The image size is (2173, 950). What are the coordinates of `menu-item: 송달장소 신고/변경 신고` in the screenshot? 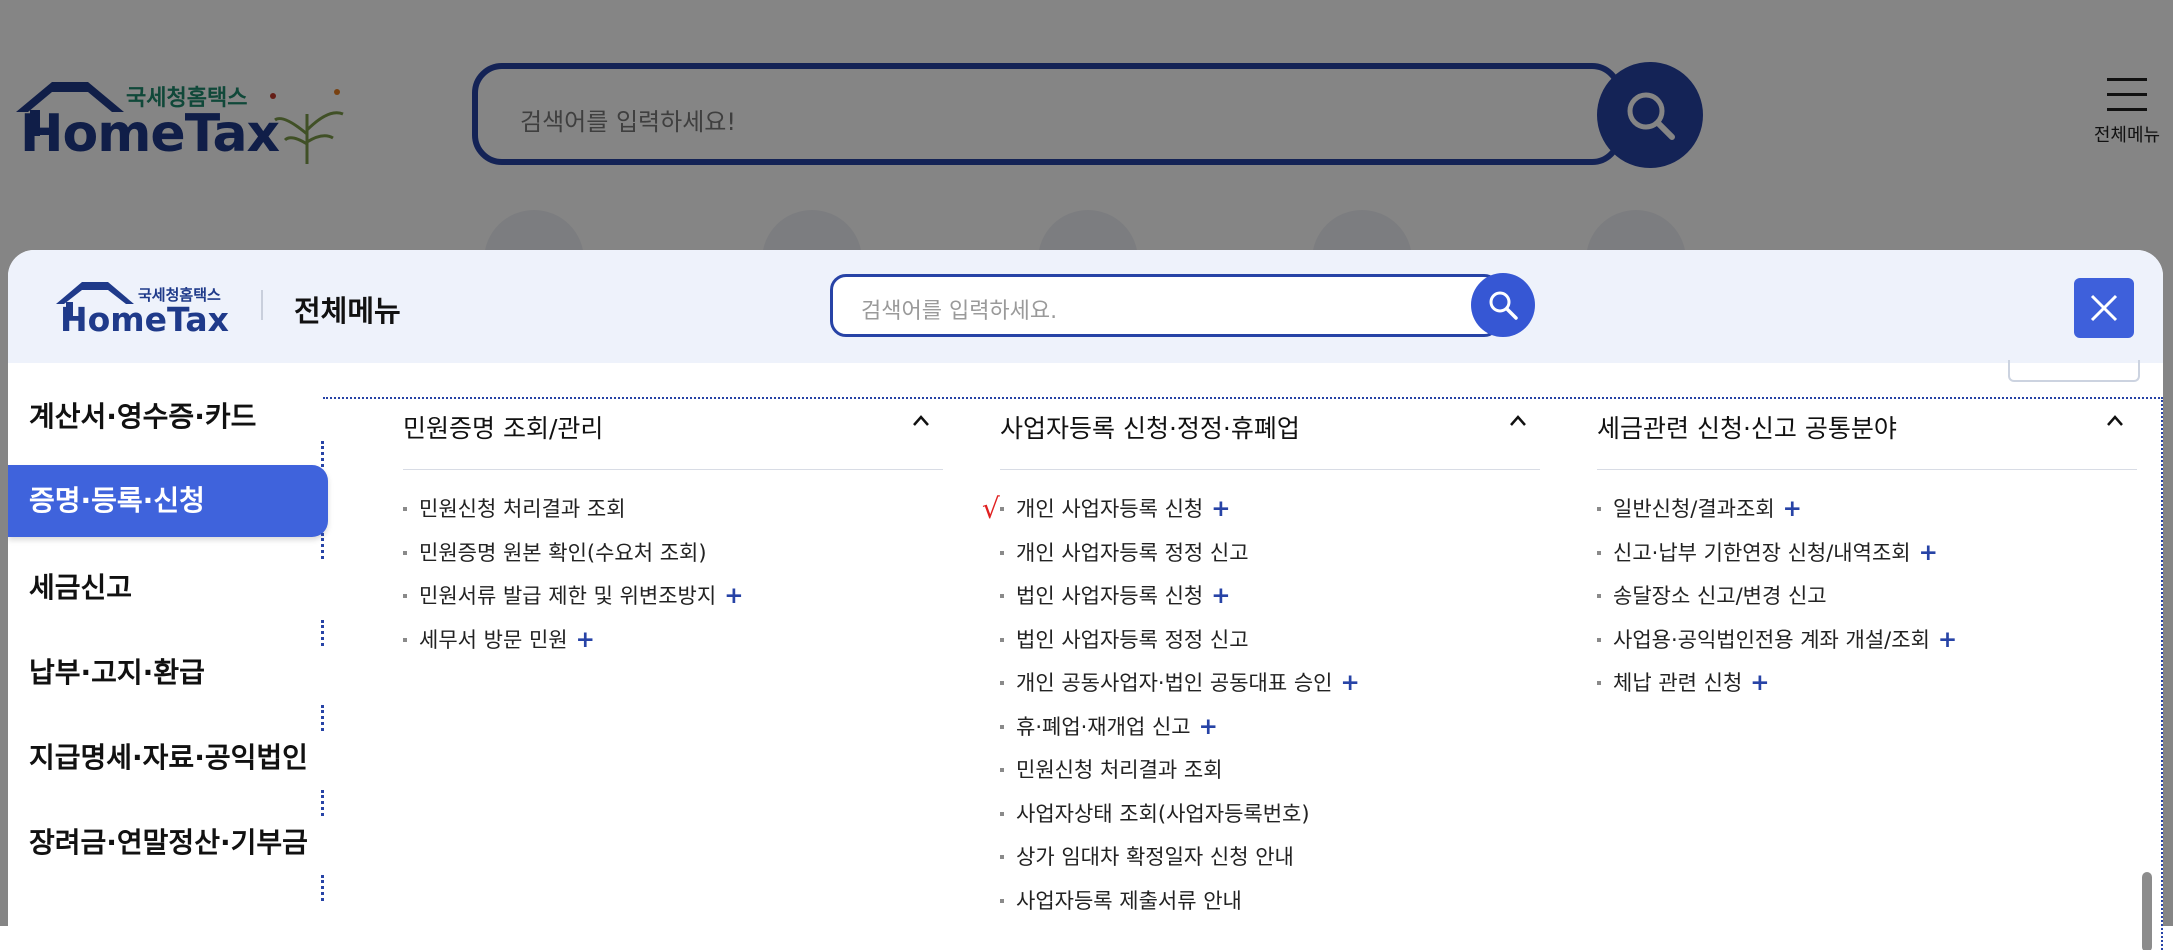 It's located at (1867, 604).